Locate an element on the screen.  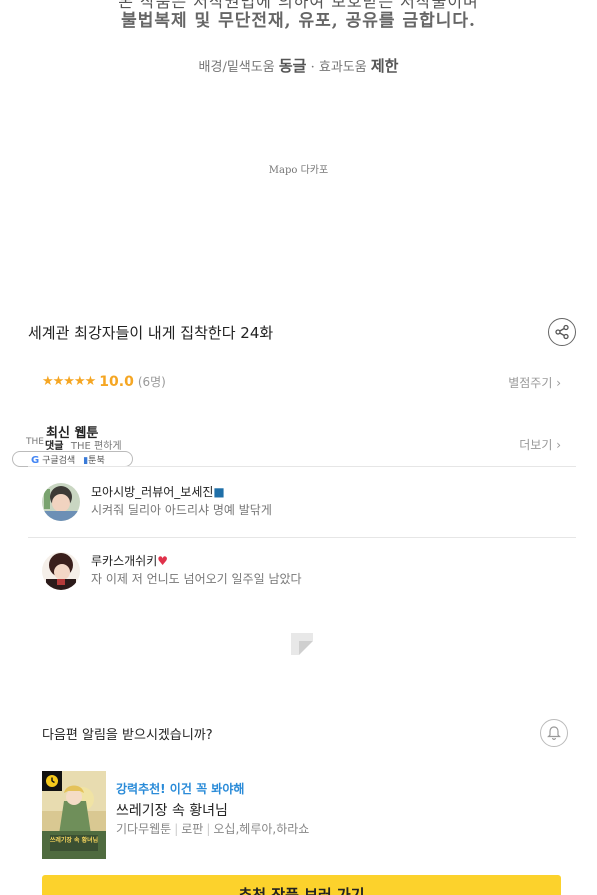
assist-bg-name: 동글 is located at coordinates (292, 66).